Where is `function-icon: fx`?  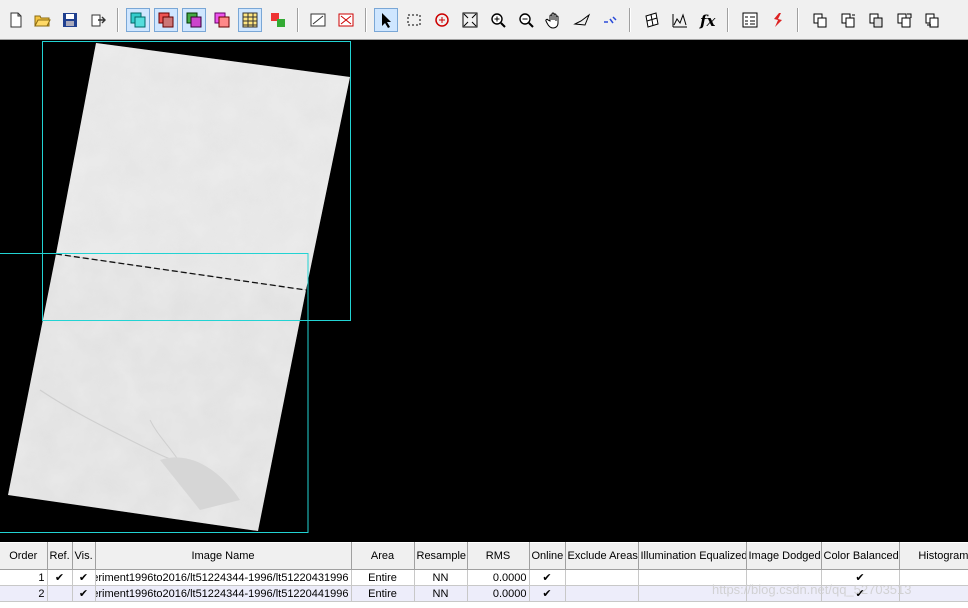 function-icon: fx is located at coordinates (708, 20).